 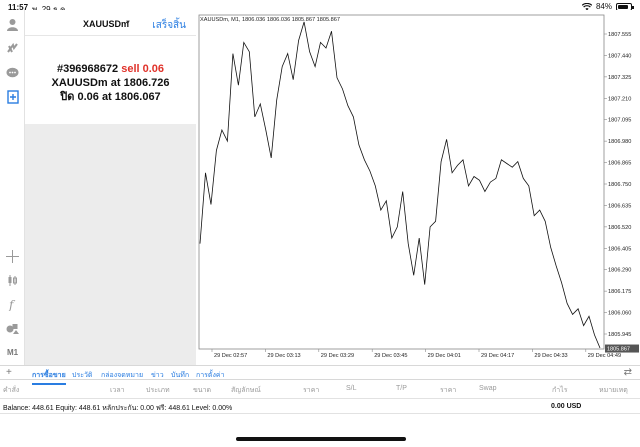 I want to click on y-tick-label: 1806.520, so click(x=619, y=228).